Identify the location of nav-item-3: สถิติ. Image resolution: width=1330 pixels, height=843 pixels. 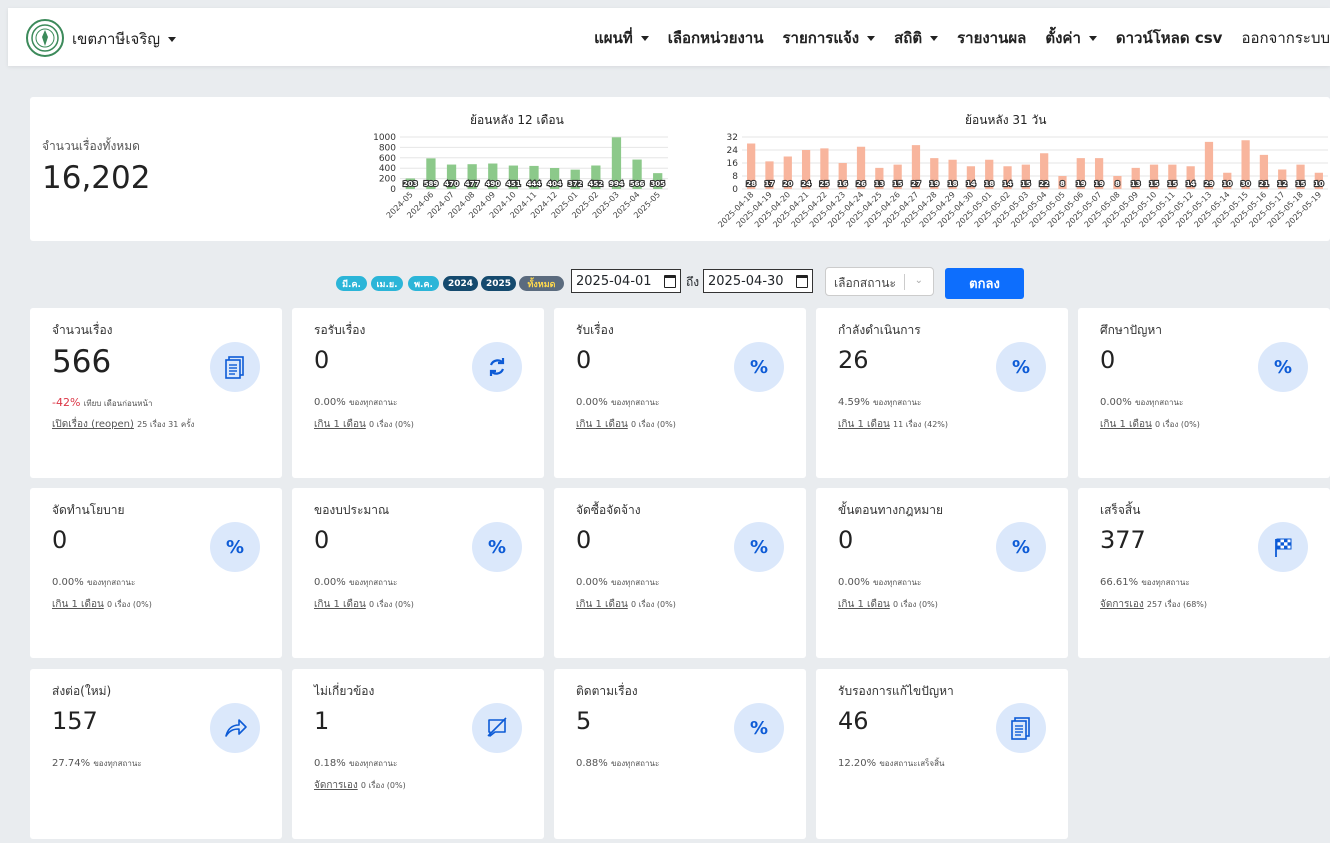
(916, 38).